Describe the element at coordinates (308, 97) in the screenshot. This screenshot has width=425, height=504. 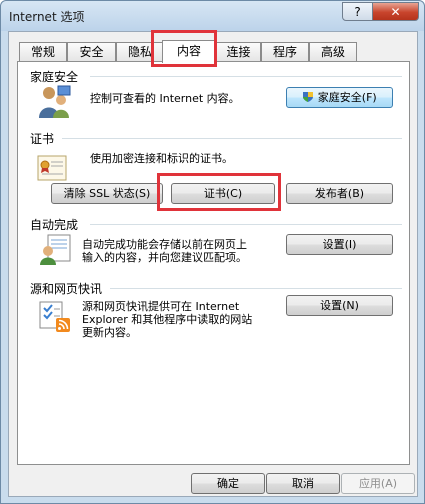
I see `shield-icon` at that location.